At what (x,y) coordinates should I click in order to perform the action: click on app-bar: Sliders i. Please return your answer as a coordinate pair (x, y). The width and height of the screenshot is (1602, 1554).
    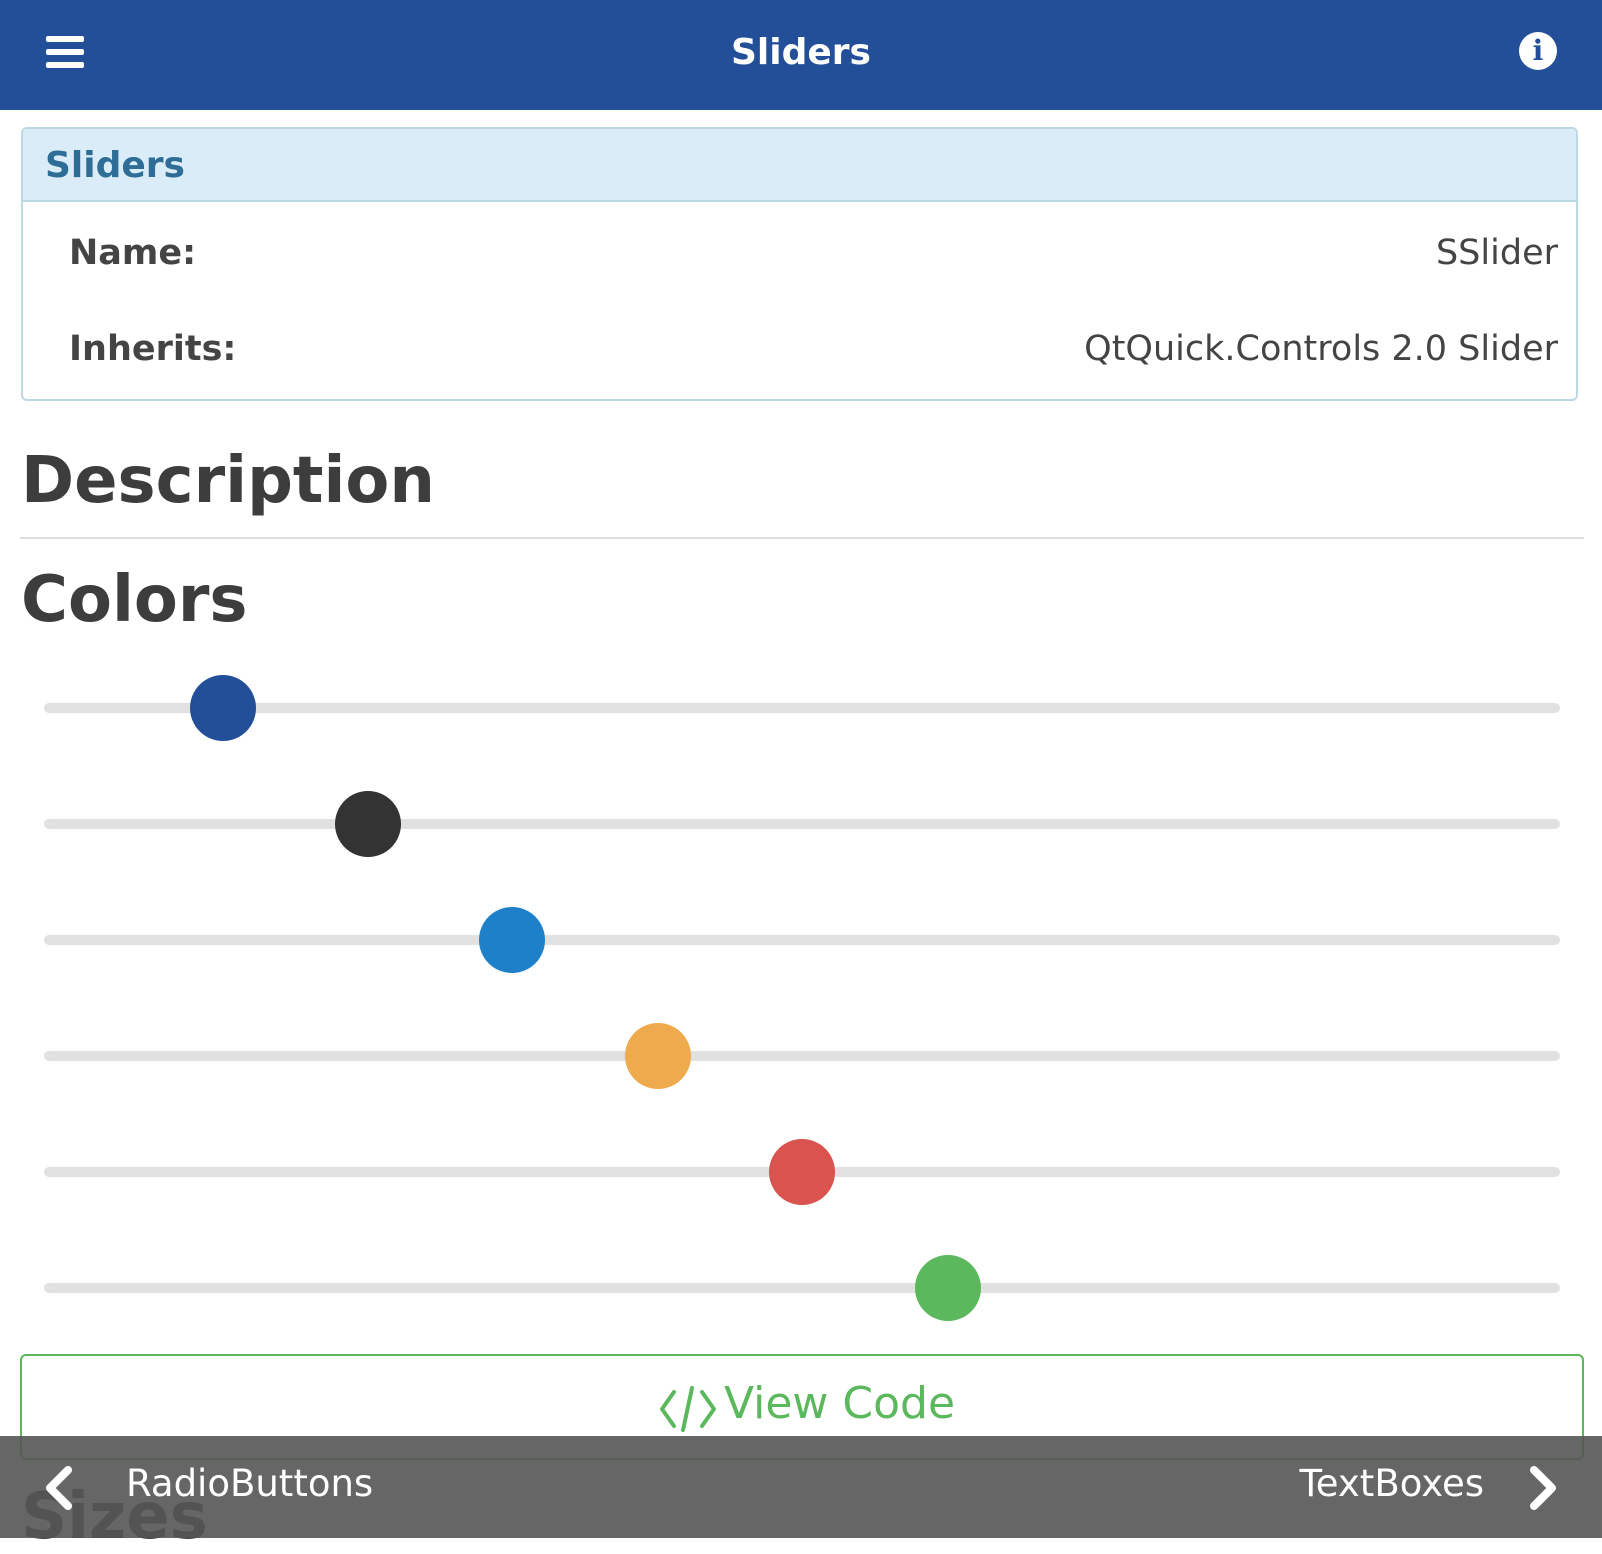
    Looking at the image, I should click on (801, 55).